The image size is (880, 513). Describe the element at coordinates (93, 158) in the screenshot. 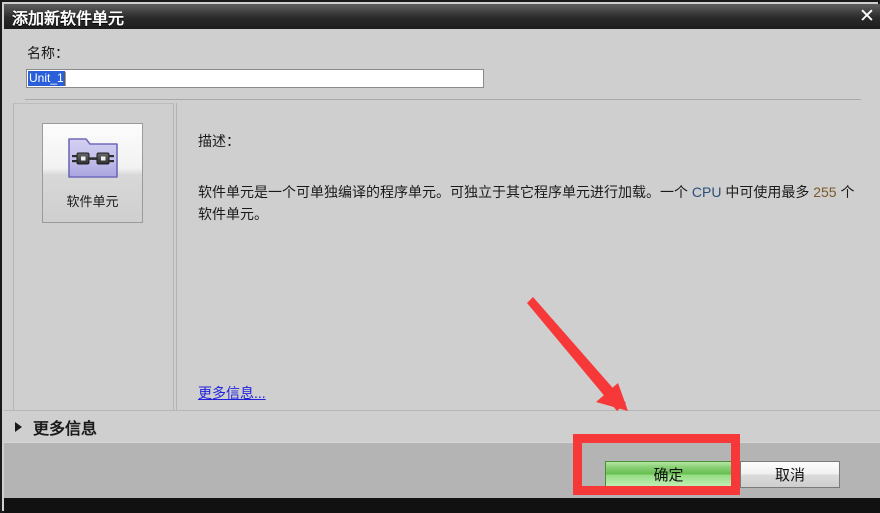

I see `software-unit-folder-icon` at that location.